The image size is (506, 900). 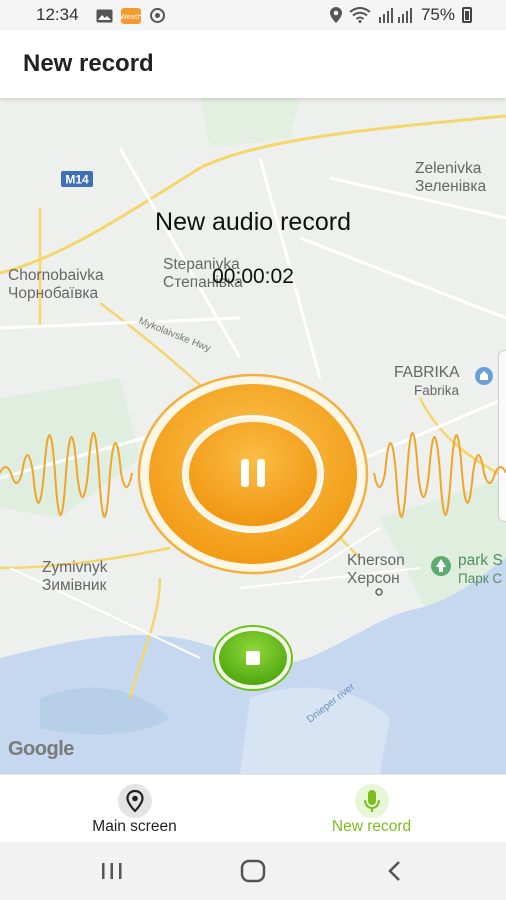 I want to click on back-icon, so click(x=394, y=871).